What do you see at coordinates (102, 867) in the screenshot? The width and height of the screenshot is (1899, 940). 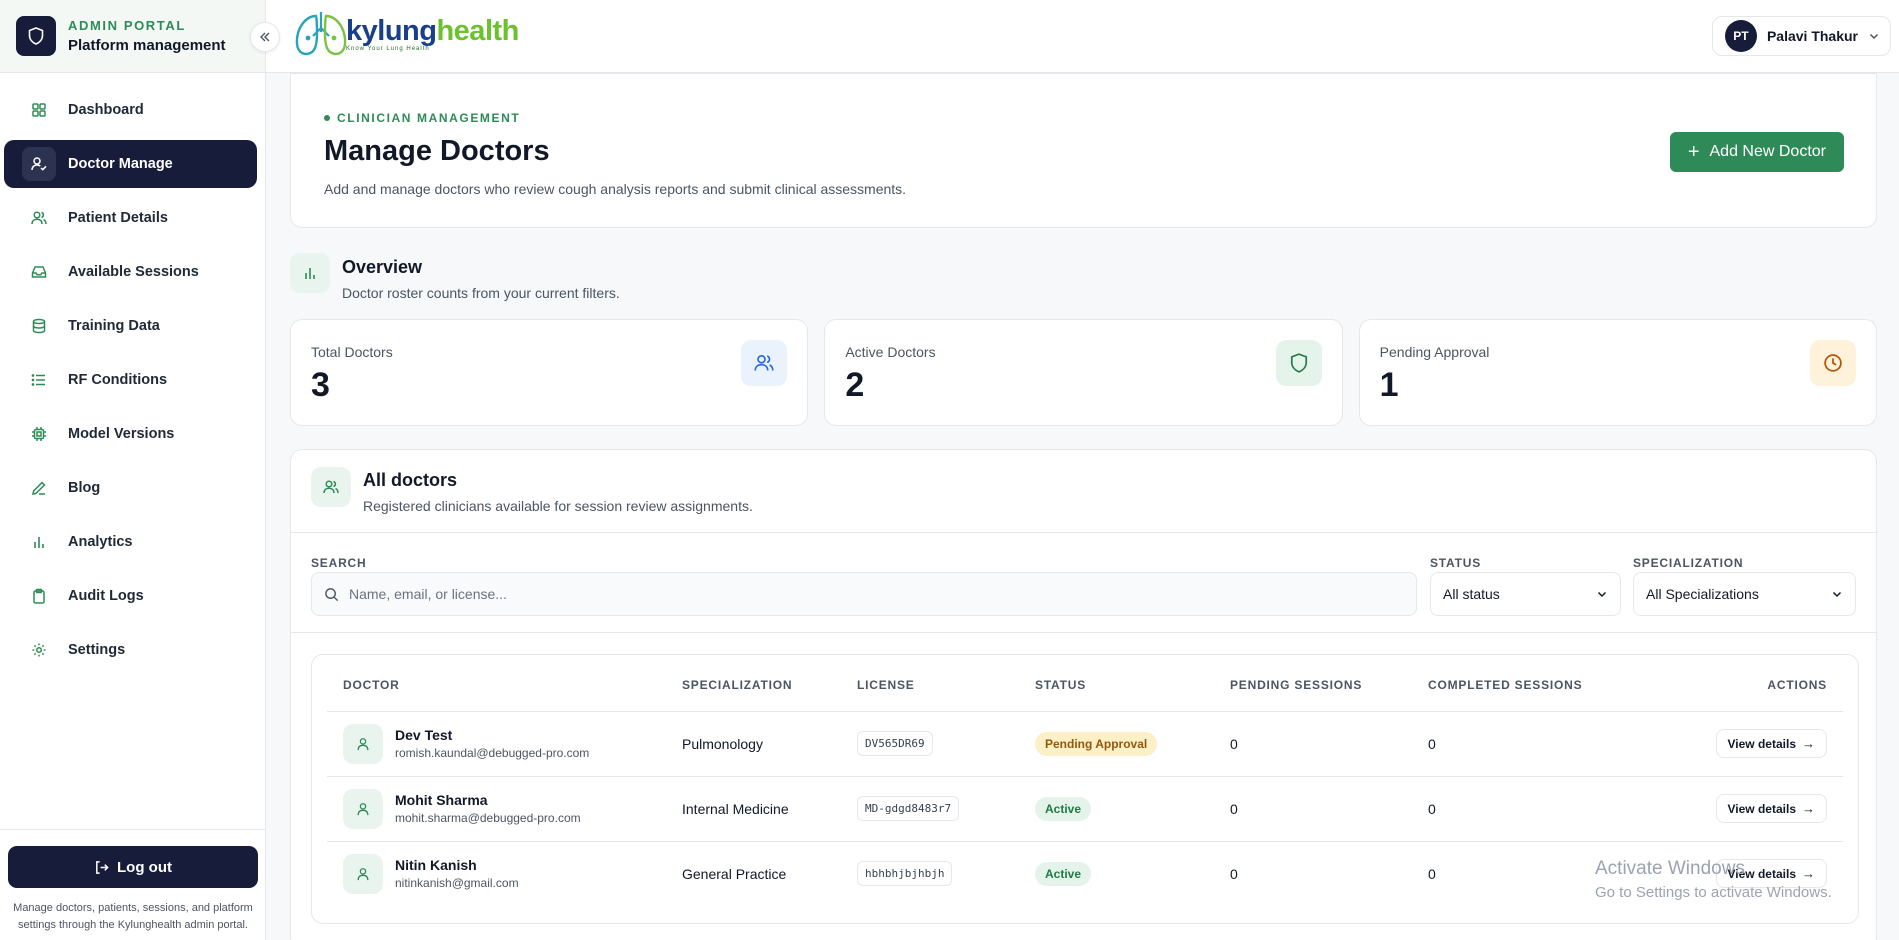 I see `logout-icon` at bounding box center [102, 867].